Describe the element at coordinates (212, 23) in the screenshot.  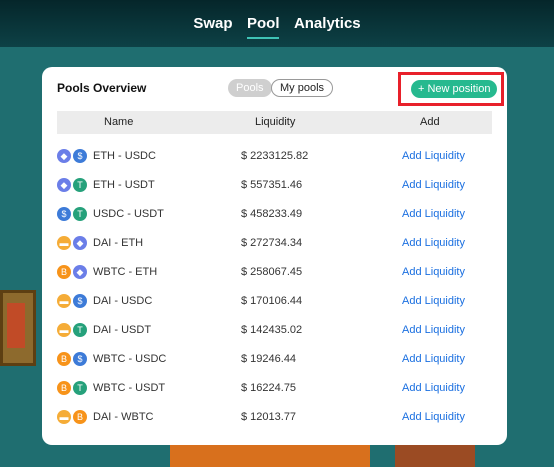
I see `nav-swap: Swap` at that location.